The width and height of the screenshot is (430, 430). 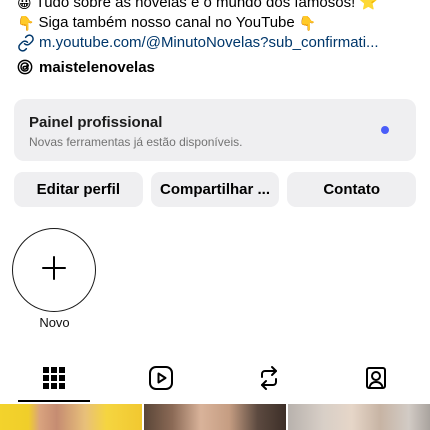 I want to click on plus-icon, so click(x=54, y=270).